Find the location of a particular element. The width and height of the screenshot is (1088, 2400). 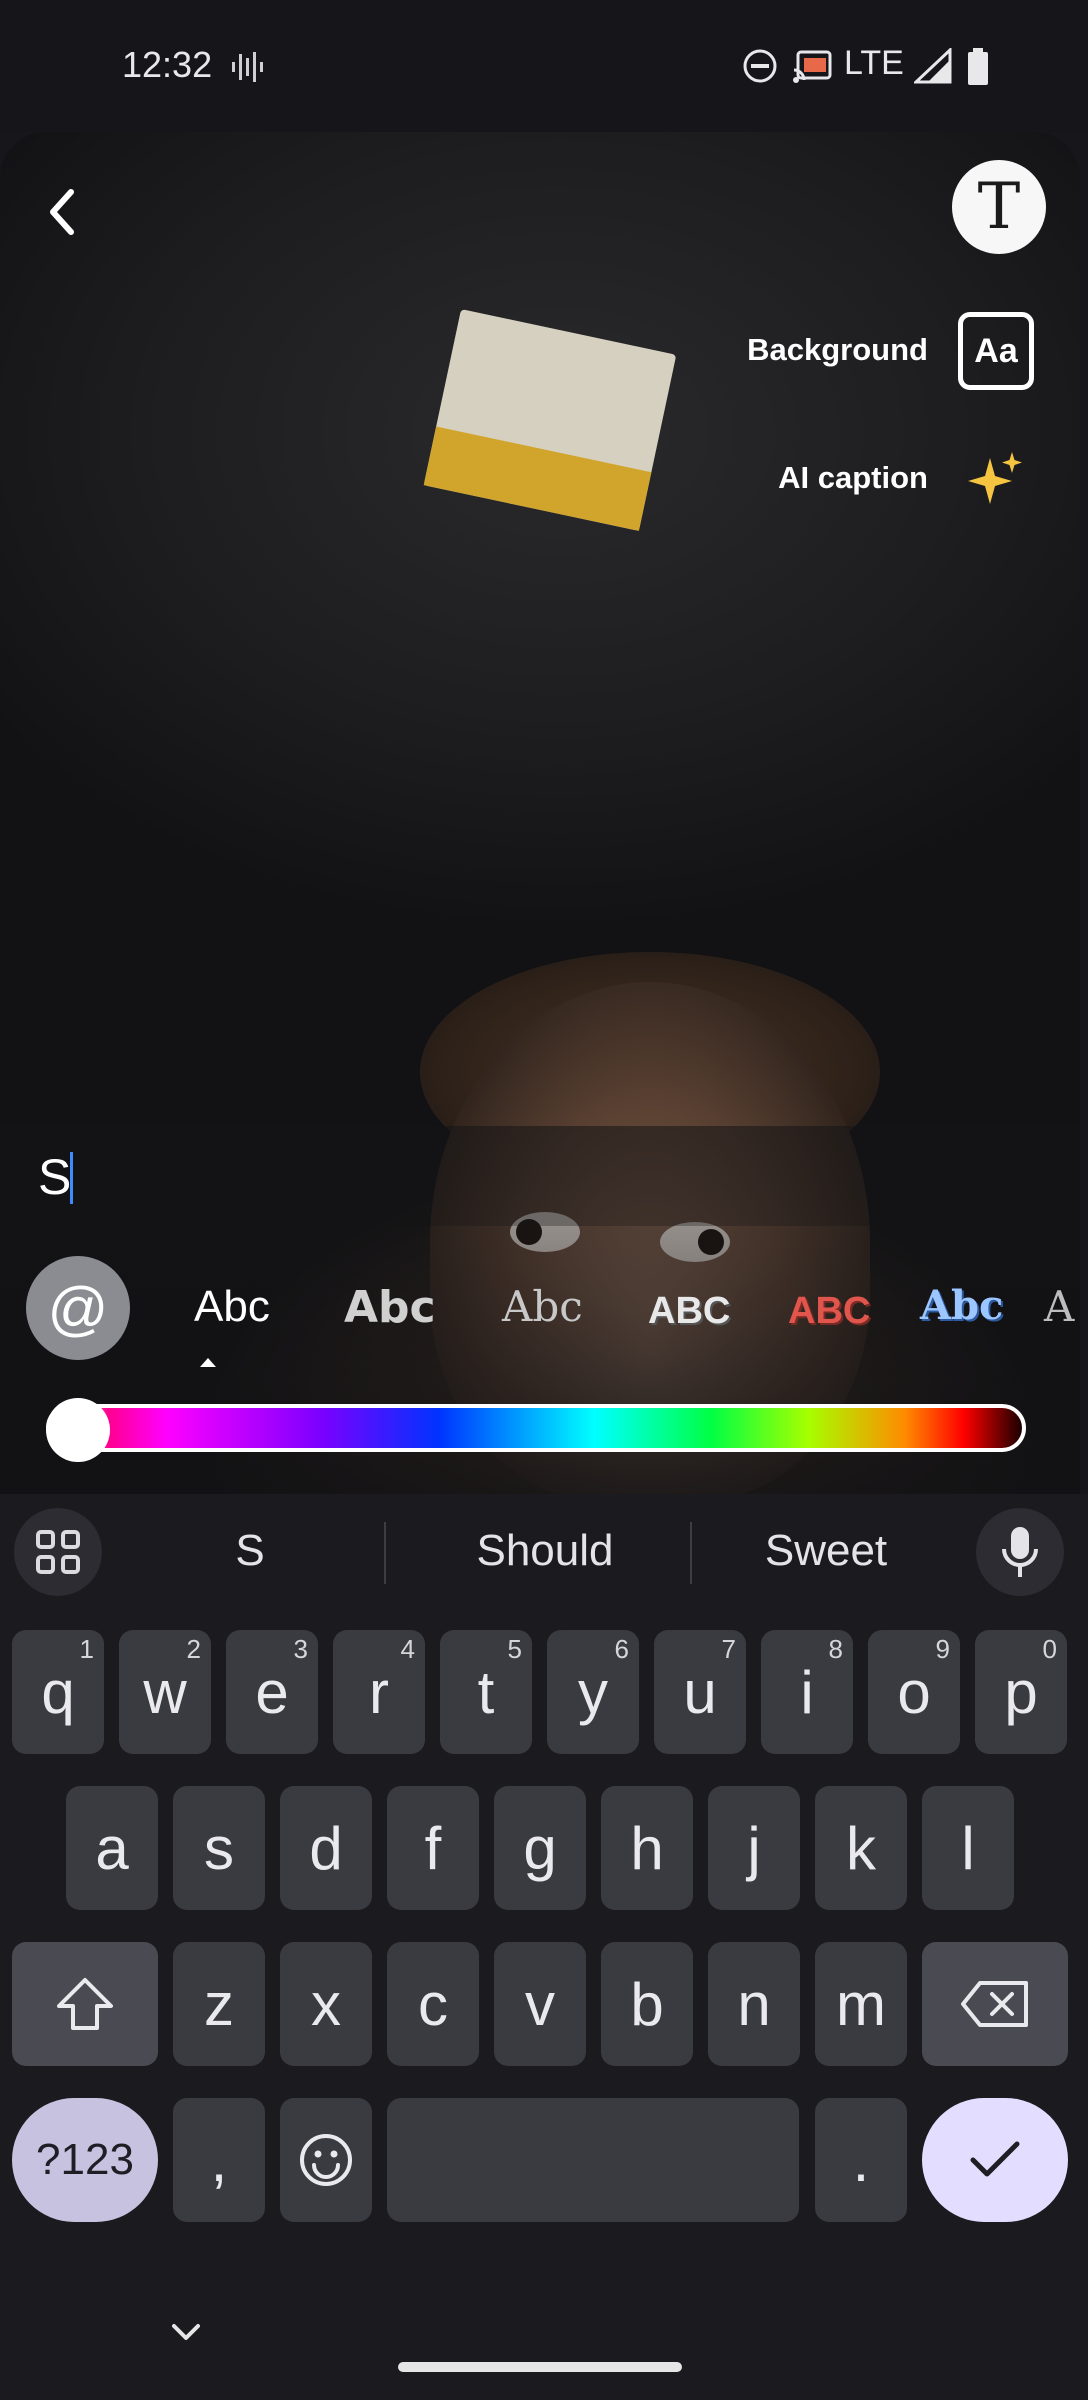

grid-icon is located at coordinates (58, 1552).